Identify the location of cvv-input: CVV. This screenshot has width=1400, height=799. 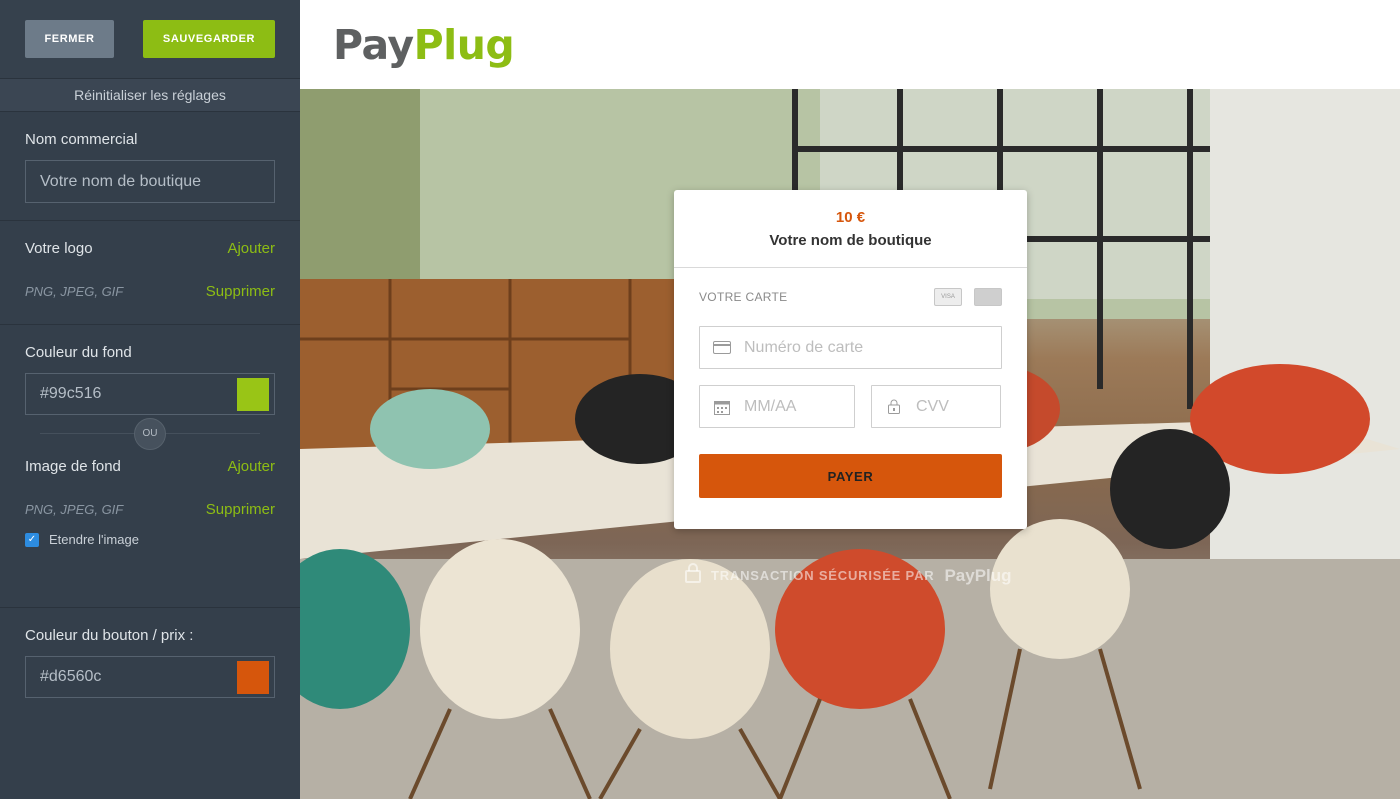
(936, 406).